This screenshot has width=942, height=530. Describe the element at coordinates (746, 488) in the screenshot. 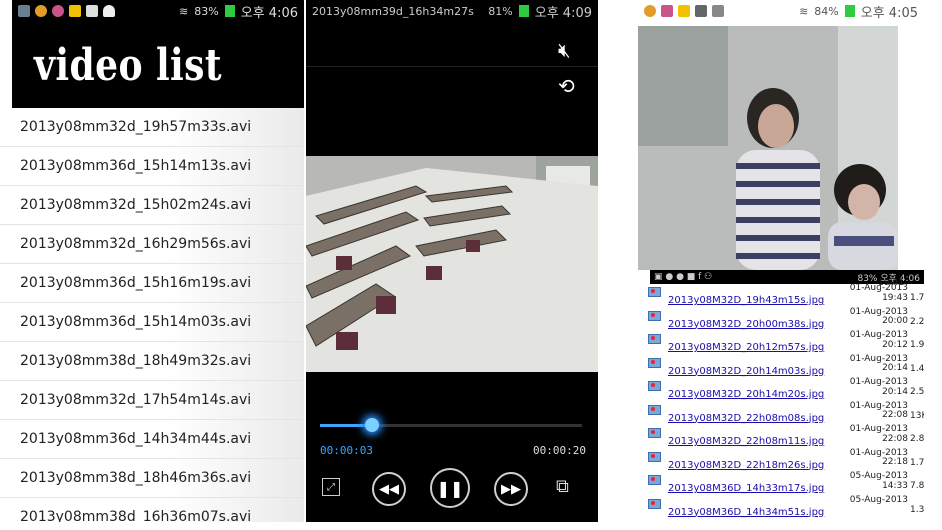

I see `file-link: 2013y08M36D_14h33m17s.jpg` at that location.